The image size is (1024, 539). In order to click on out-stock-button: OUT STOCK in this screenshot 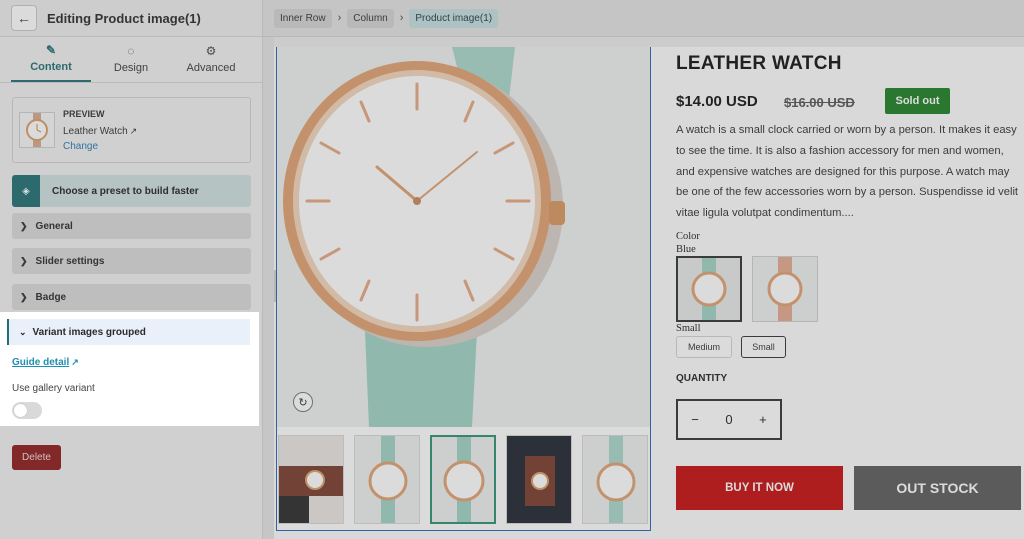, I will do `click(937, 488)`.